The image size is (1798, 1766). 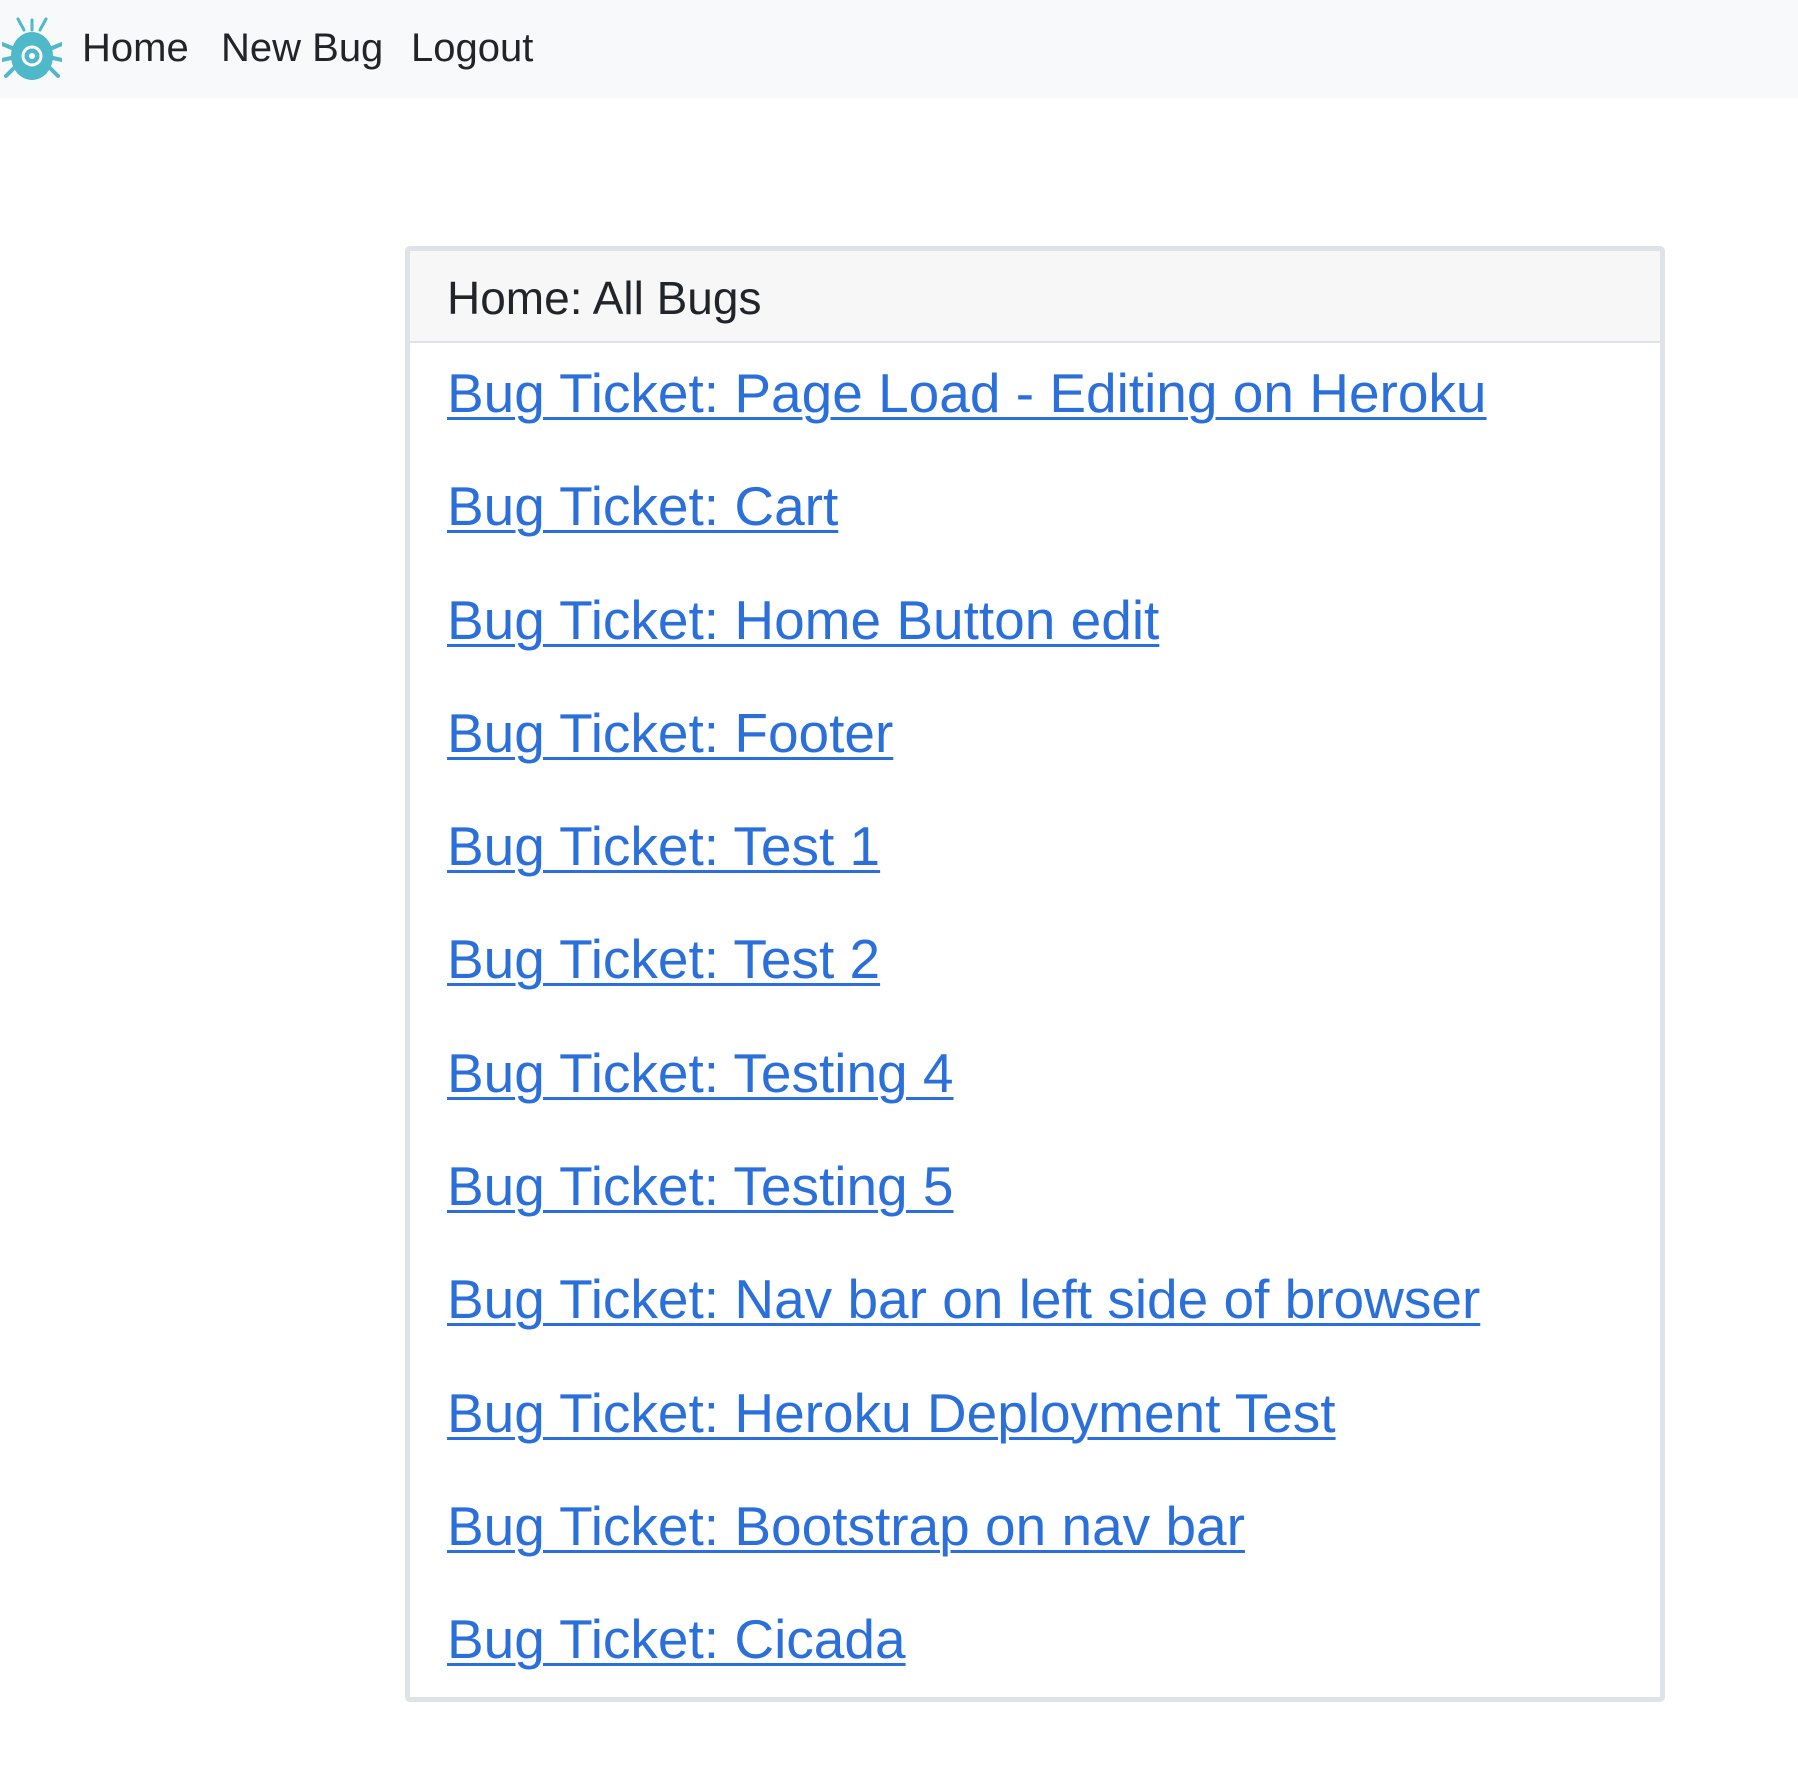 What do you see at coordinates (472, 48) in the screenshot?
I see `nav-logout-link: Logout` at bounding box center [472, 48].